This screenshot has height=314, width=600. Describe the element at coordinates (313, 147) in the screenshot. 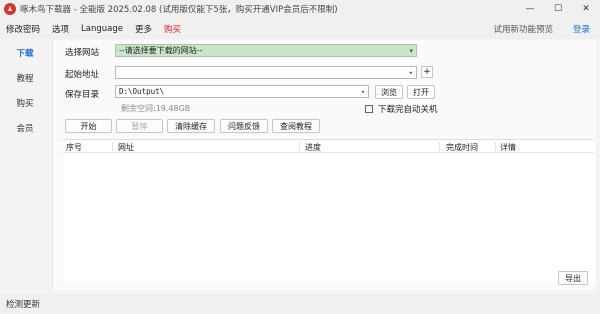

I see `col-progress: 进度` at that location.